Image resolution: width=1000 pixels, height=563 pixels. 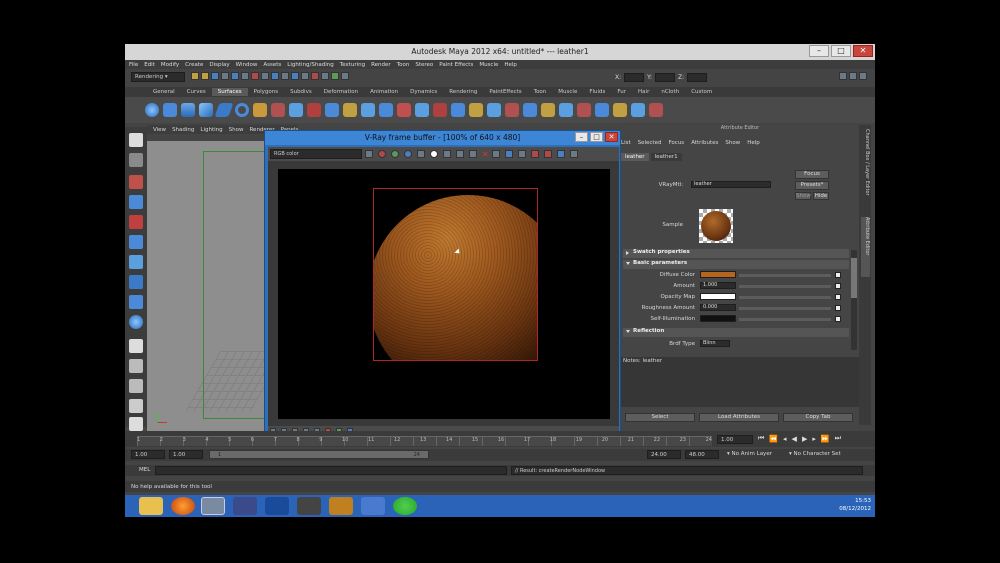 What do you see at coordinates (266, 92) in the screenshot?
I see `shelf-tab-polygons: Polygons` at bounding box center [266, 92].